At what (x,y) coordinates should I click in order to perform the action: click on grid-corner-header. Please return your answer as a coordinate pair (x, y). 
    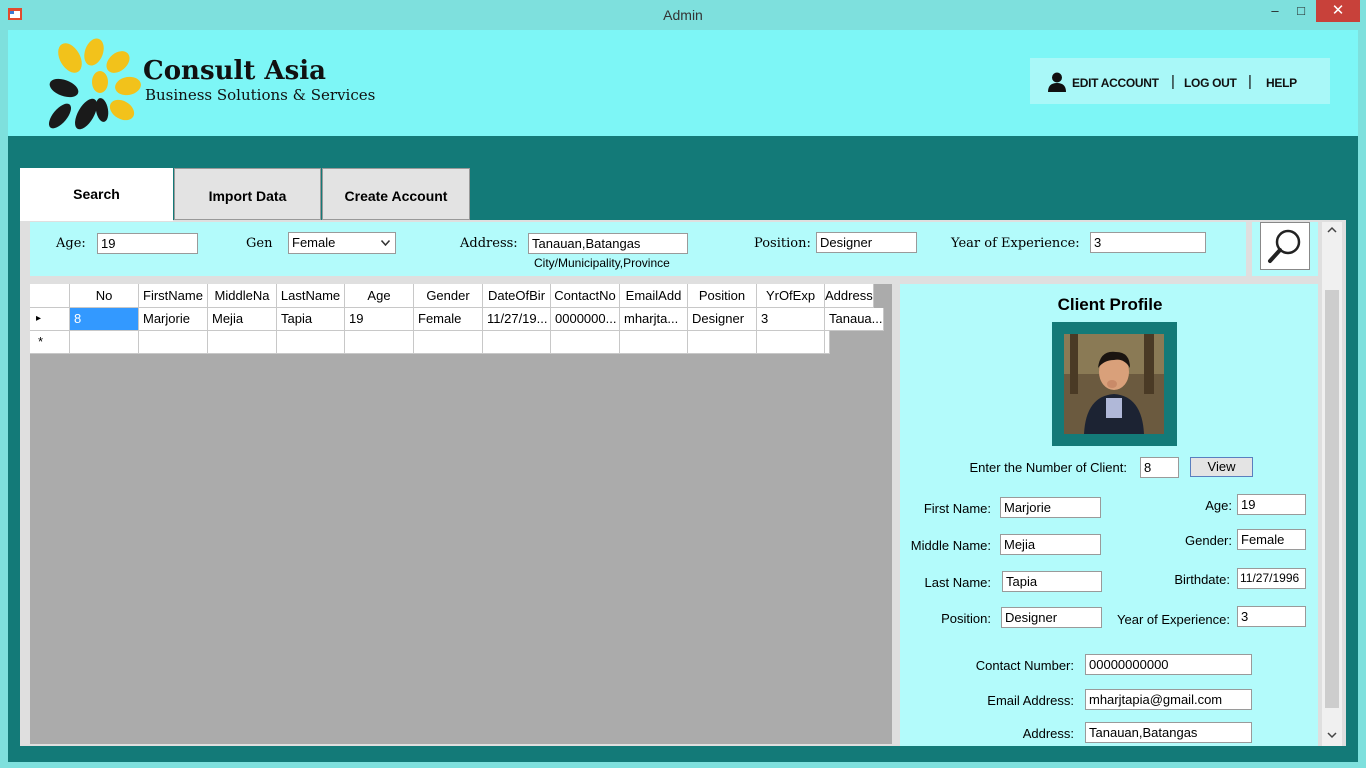
    Looking at the image, I should click on (50, 296).